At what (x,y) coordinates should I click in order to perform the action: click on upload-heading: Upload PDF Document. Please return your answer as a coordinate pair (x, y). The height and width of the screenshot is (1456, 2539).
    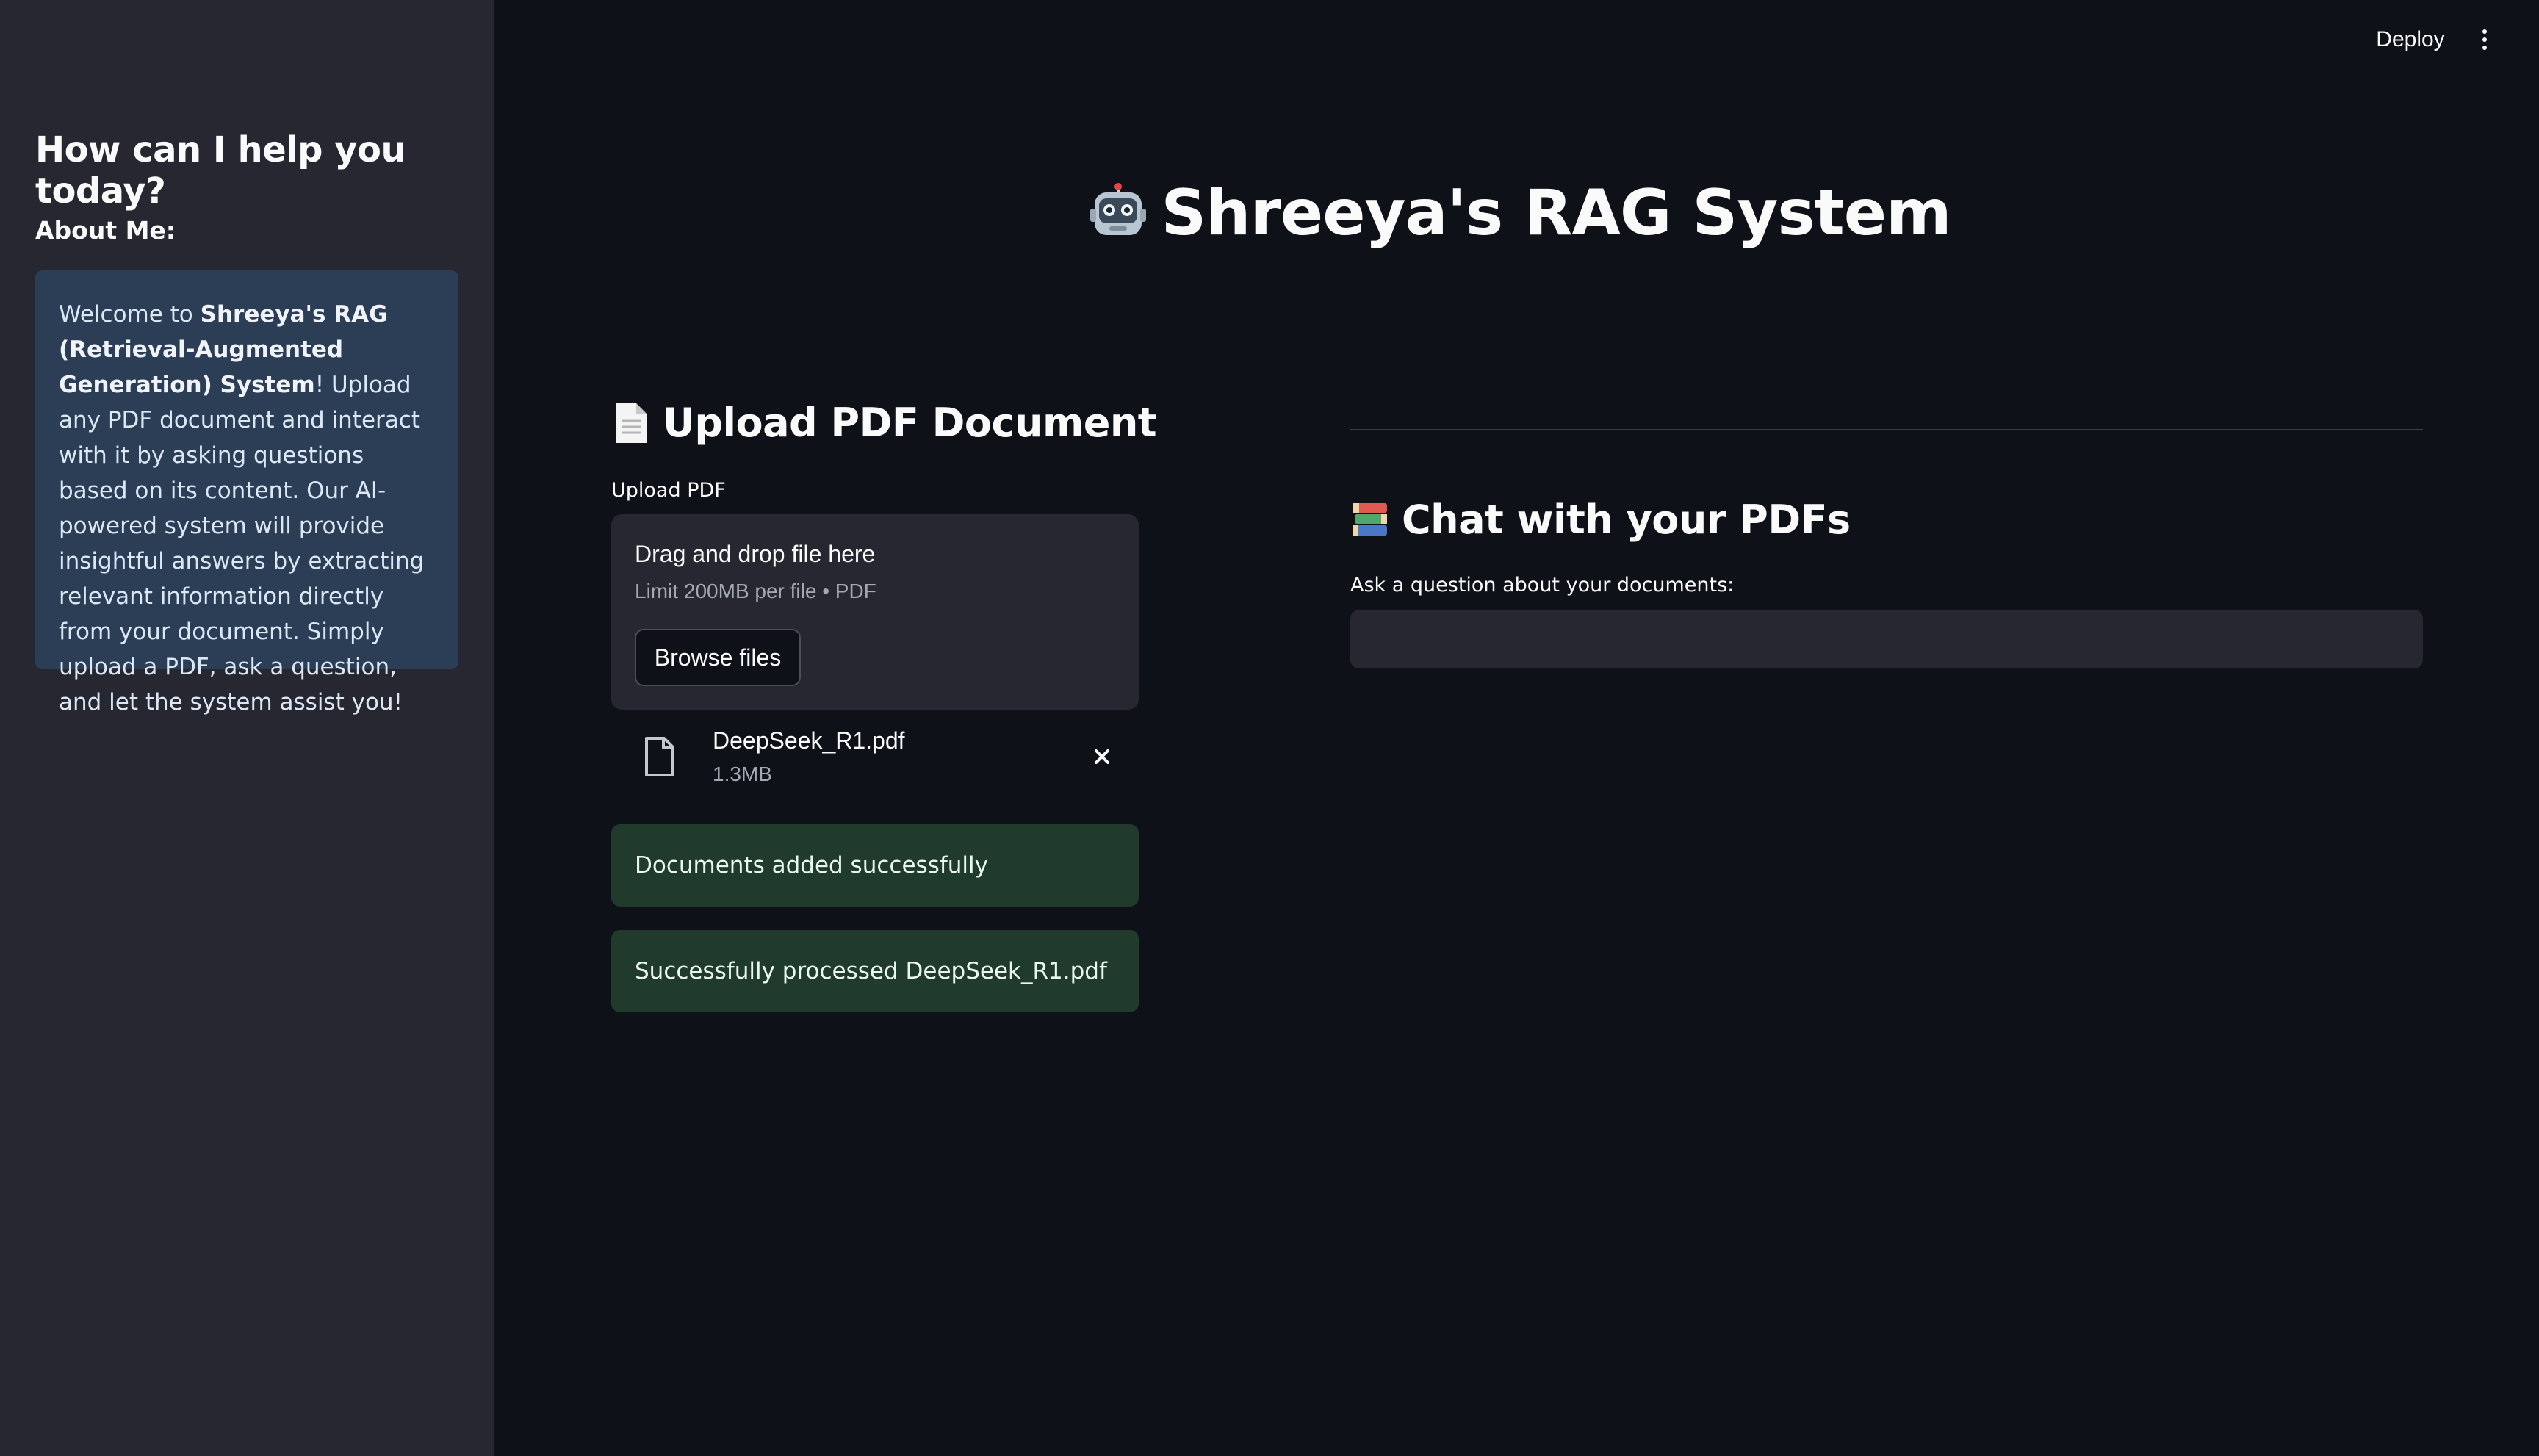
    Looking at the image, I should click on (884, 423).